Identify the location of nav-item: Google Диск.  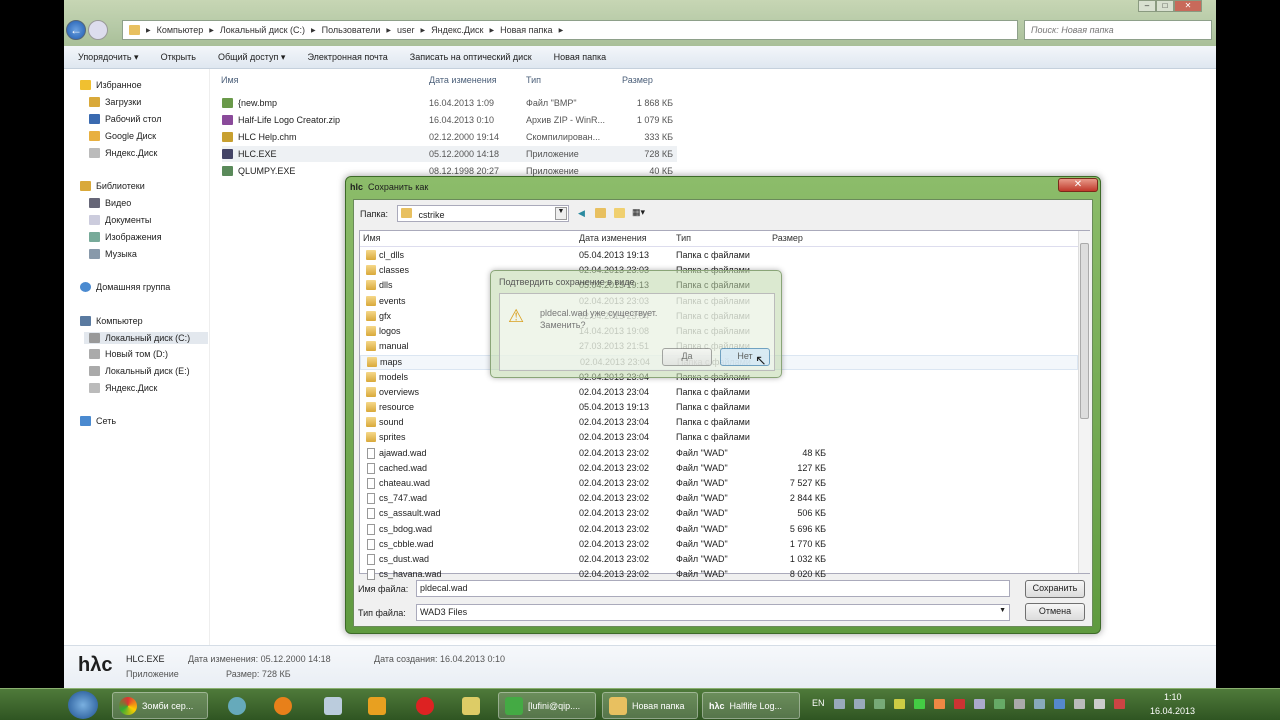
(122, 136).